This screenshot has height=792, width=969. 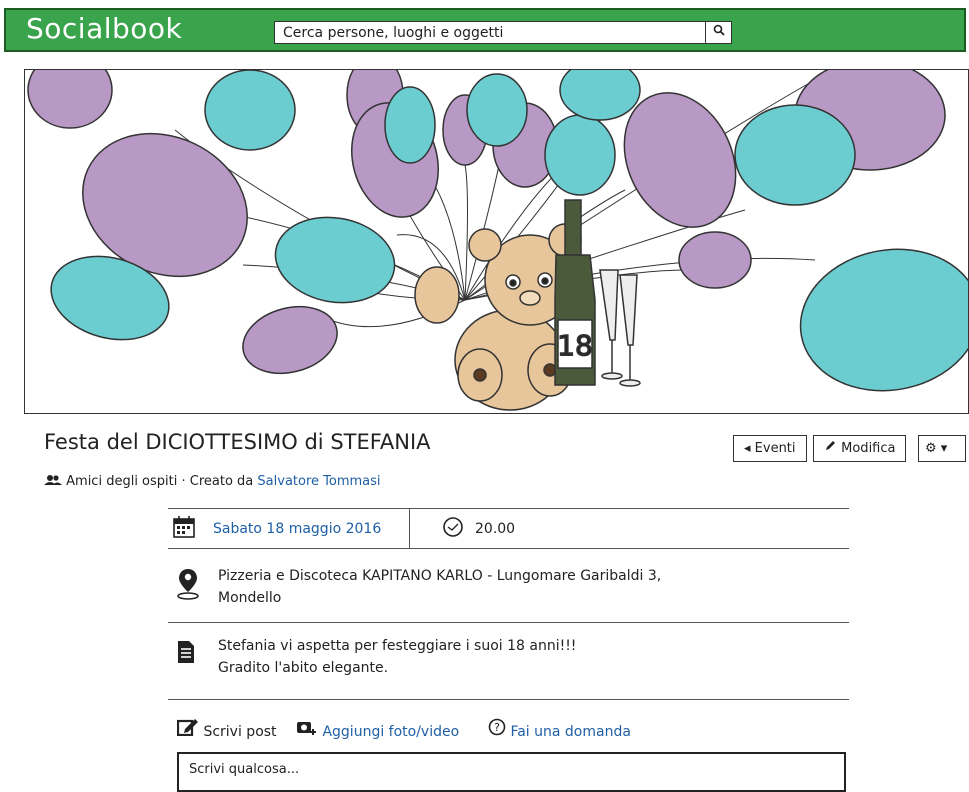 I want to click on location-pin-icon, so click(x=188, y=586).